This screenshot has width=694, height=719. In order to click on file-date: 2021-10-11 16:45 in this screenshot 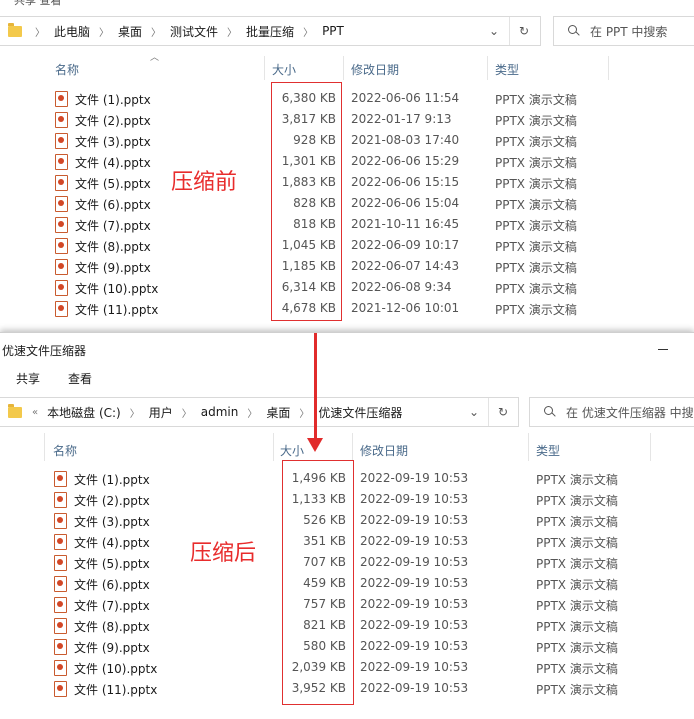, I will do `click(405, 224)`.